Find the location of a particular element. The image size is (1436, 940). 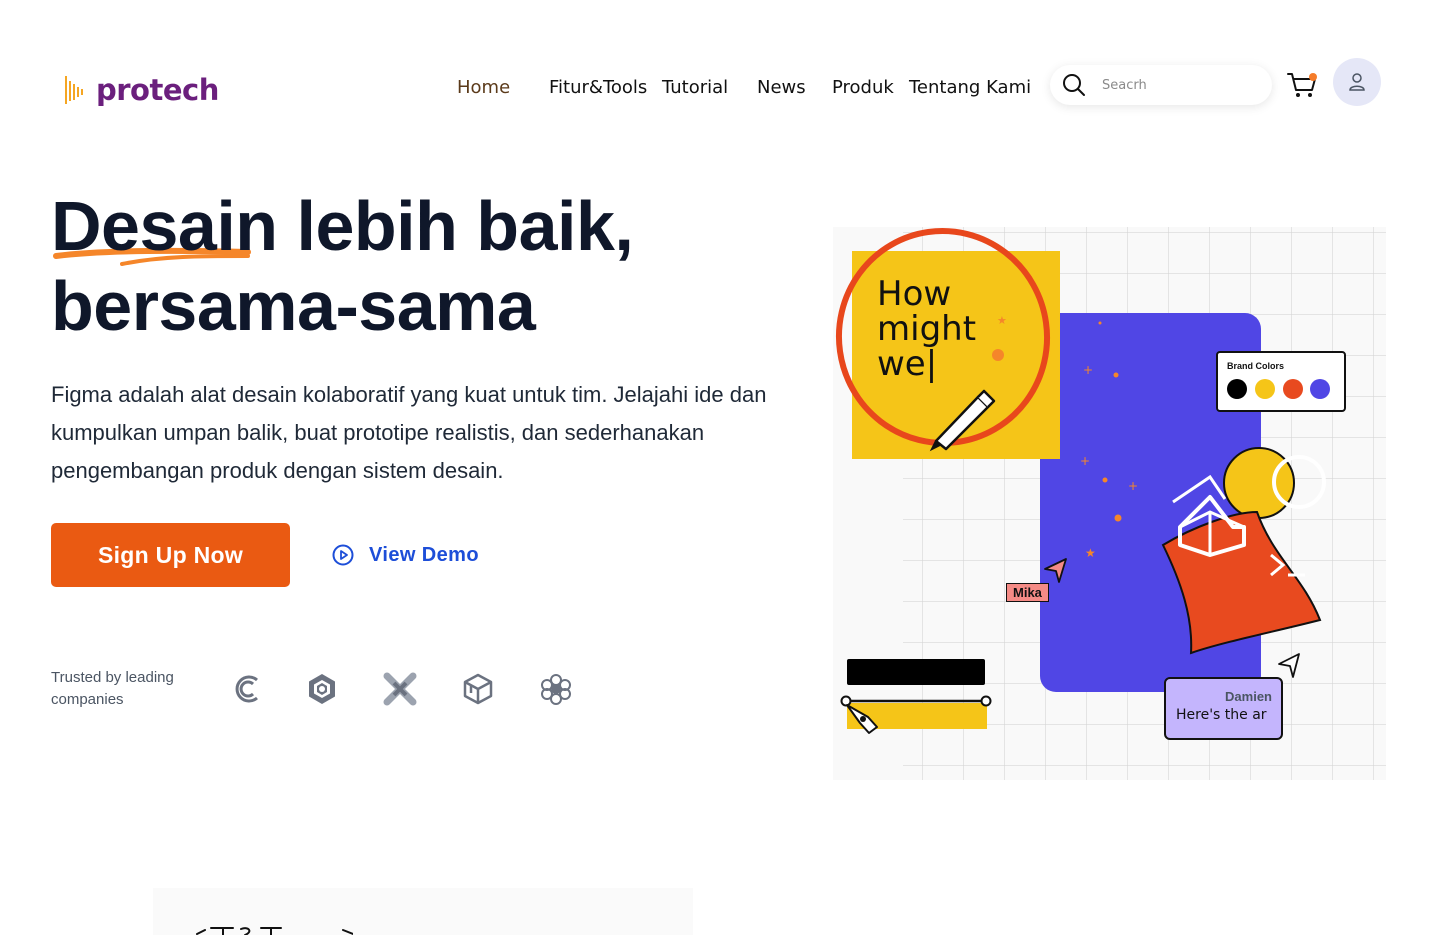

nav-tentang-kami: Tentang Kami is located at coordinates (970, 88).